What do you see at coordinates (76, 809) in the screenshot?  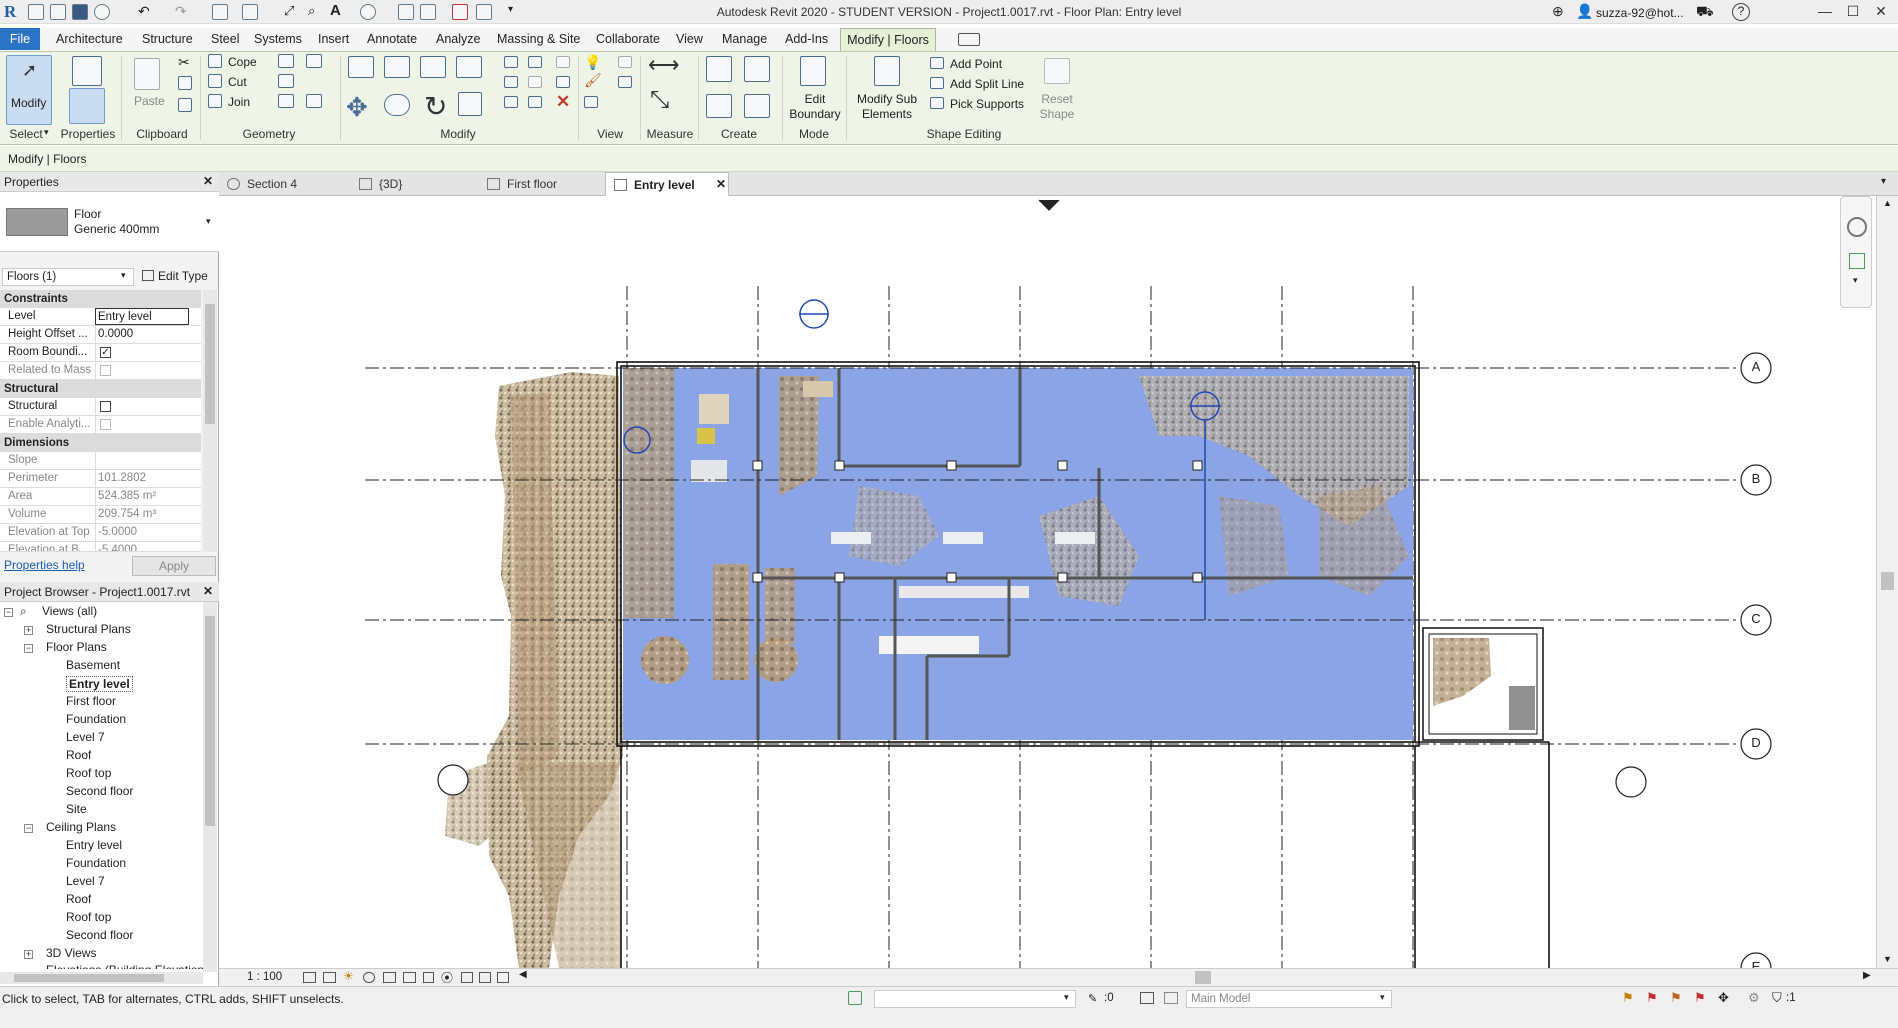 I see `tree-item-site: Site` at bounding box center [76, 809].